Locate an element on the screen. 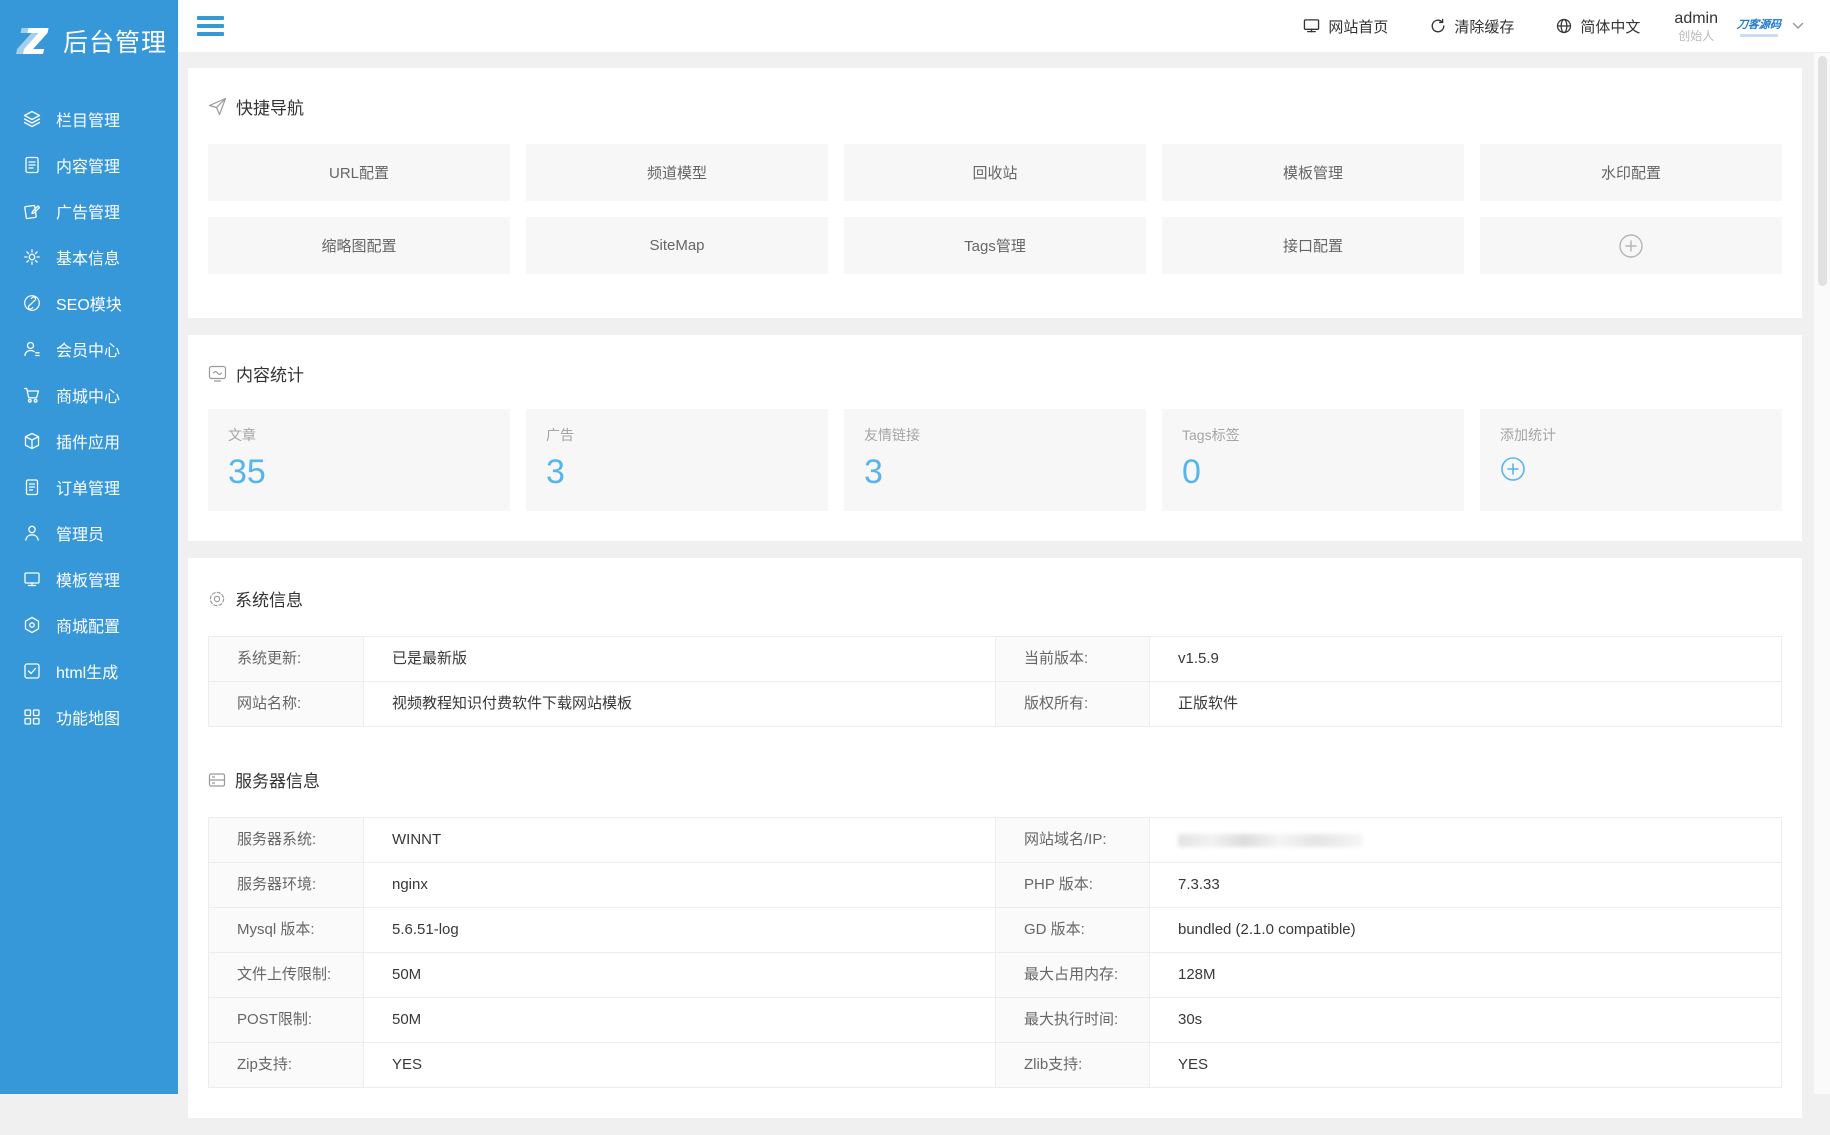  sidebar-item-label: 商城中心 is located at coordinates (88, 395).